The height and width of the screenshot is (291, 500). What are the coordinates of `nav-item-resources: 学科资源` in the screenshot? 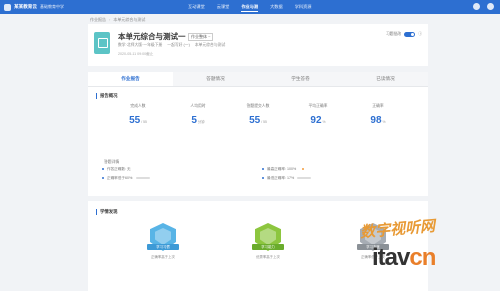 It's located at (303, 8).